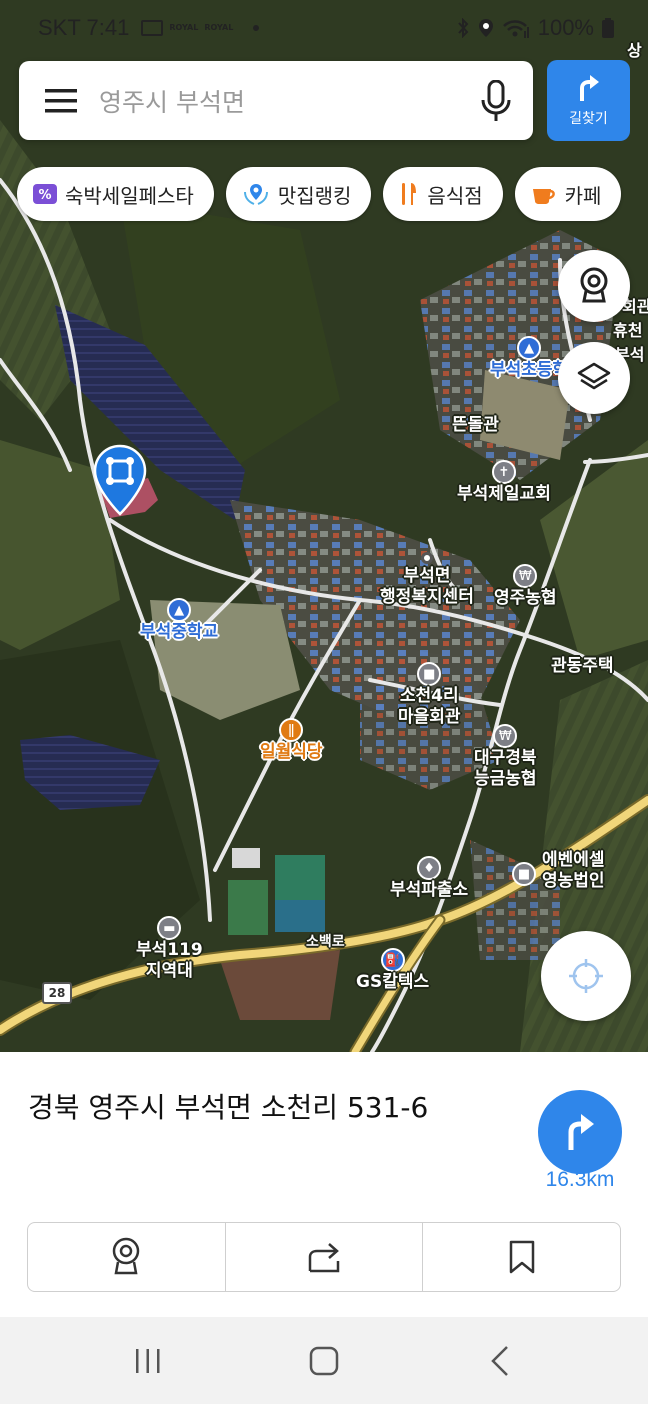 This screenshot has width=648, height=1404. What do you see at coordinates (325, 942) in the screenshot?
I see `map-label-road: 소백로` at bounding box center [325, 942].